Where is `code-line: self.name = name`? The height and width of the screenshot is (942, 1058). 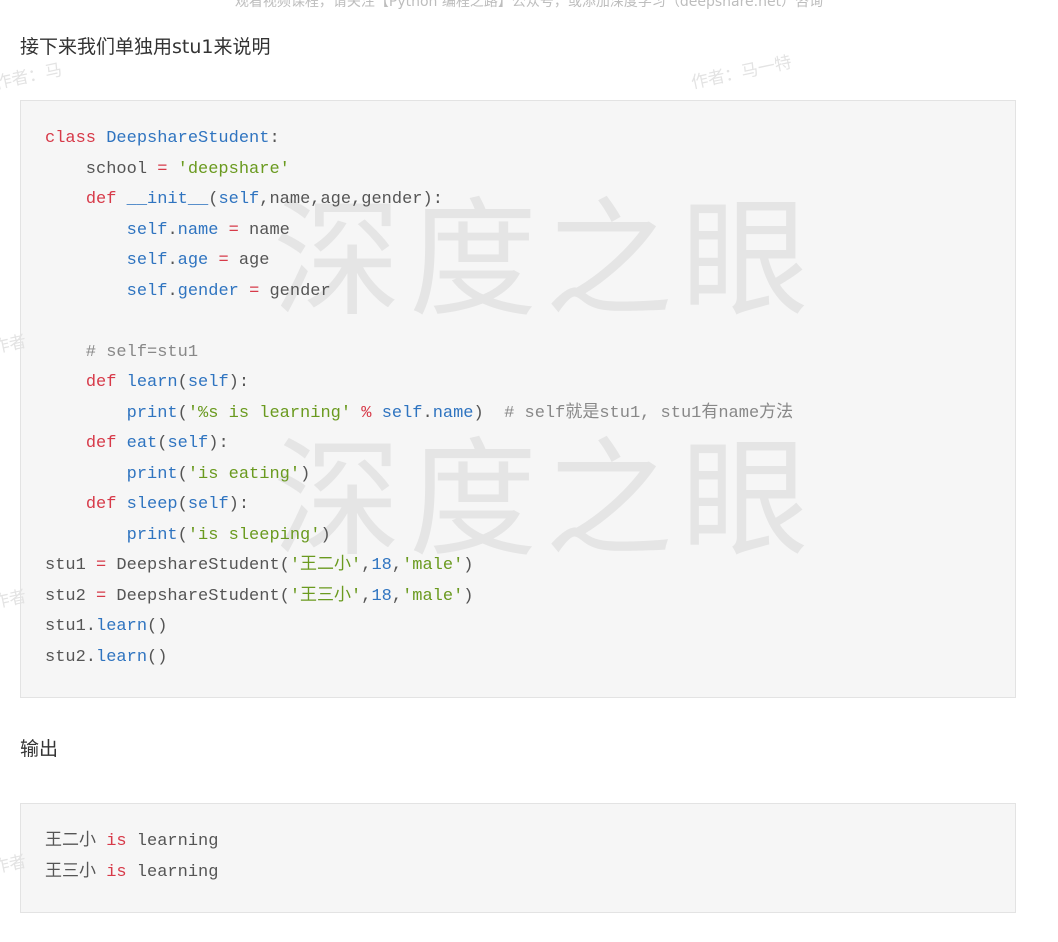
code-line: self.name = name is located at coordinates (419, 231).